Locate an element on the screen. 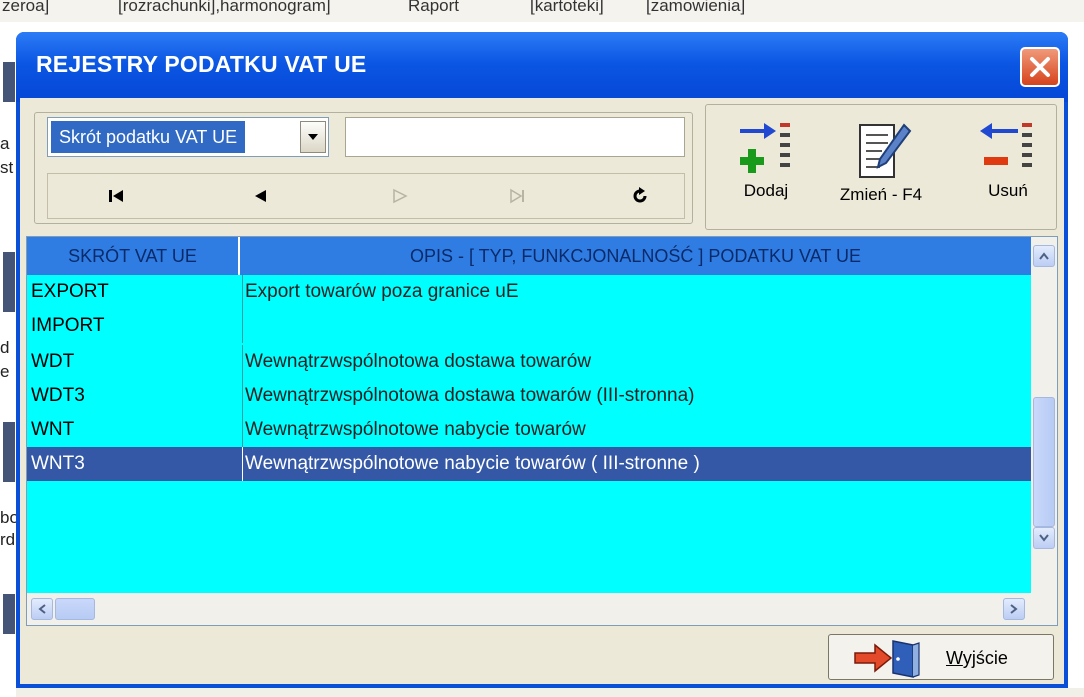 The image size is (1084, 697). table-row: WNT Wewnątrzwspólnotowe nabycie towarów is located at coordinates (529, 430).